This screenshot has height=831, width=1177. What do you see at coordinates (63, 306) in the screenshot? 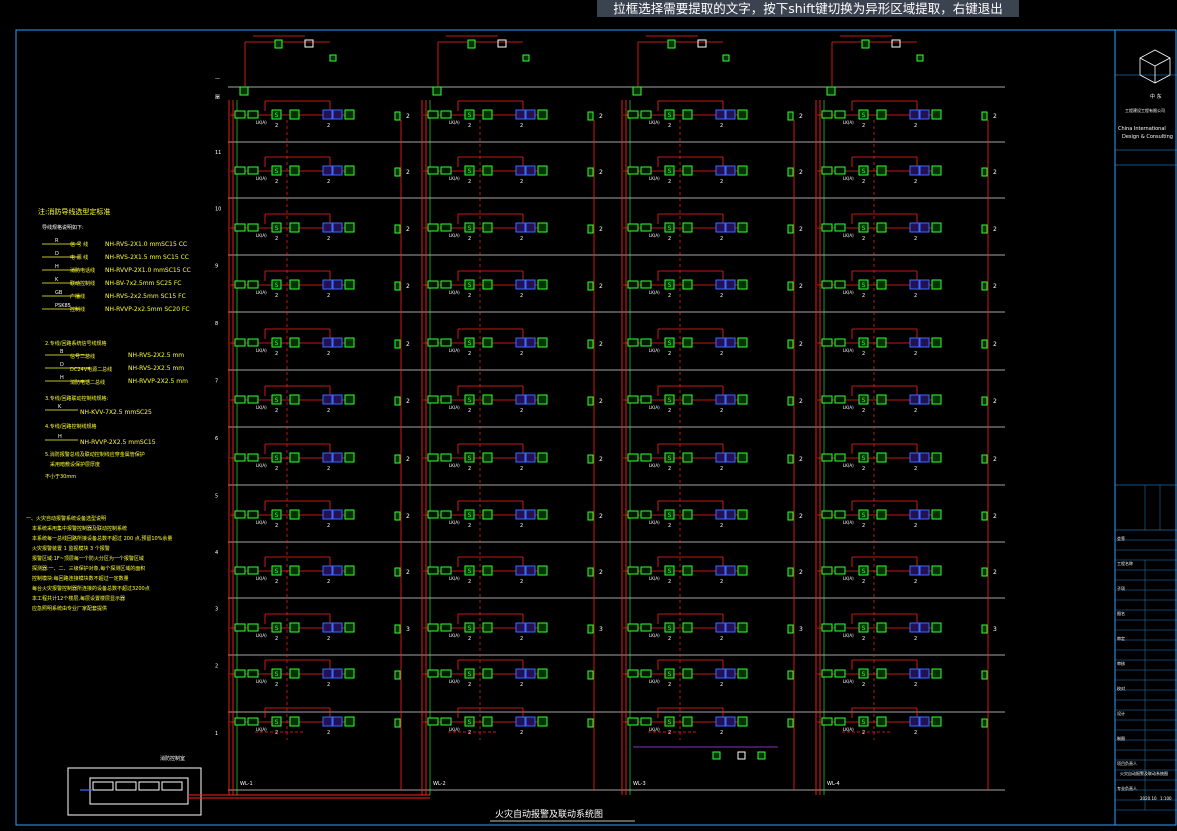
I see `legend-code: PSK85` at bounding box center [63, 306].